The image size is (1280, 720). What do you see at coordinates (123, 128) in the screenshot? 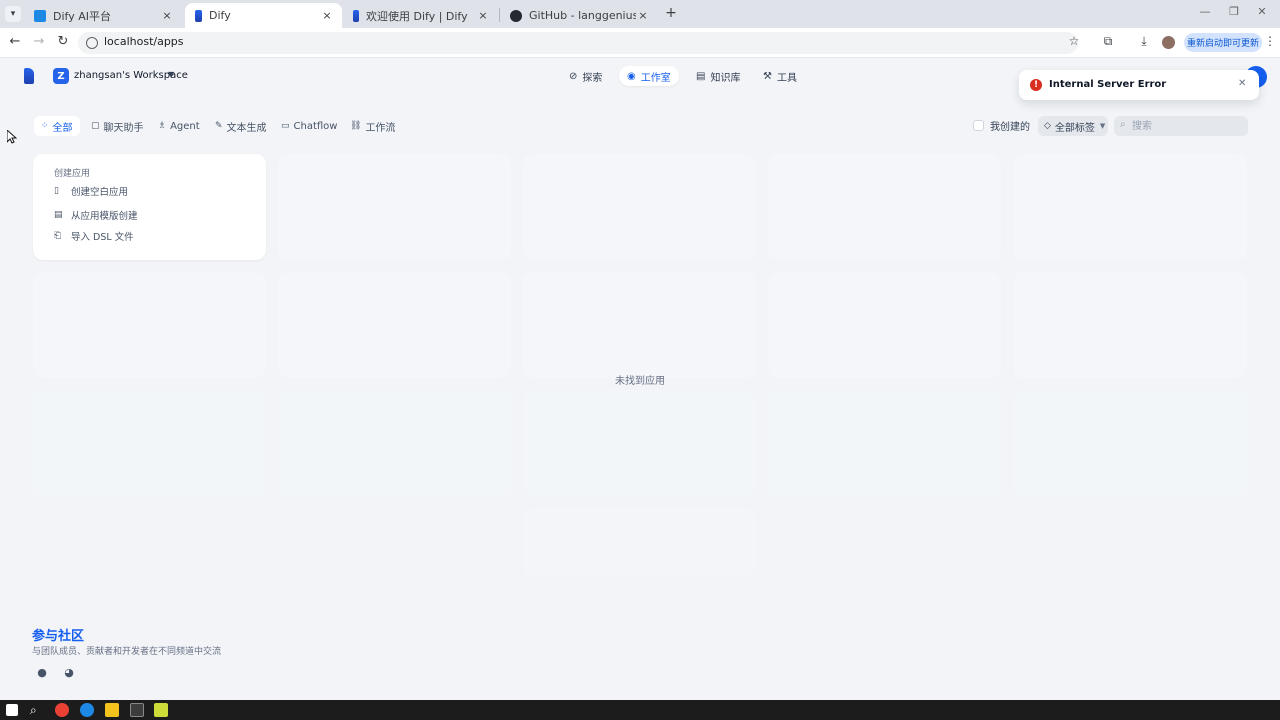
I see `filter-label: 聊天助手` at bounding box center [123, 128].